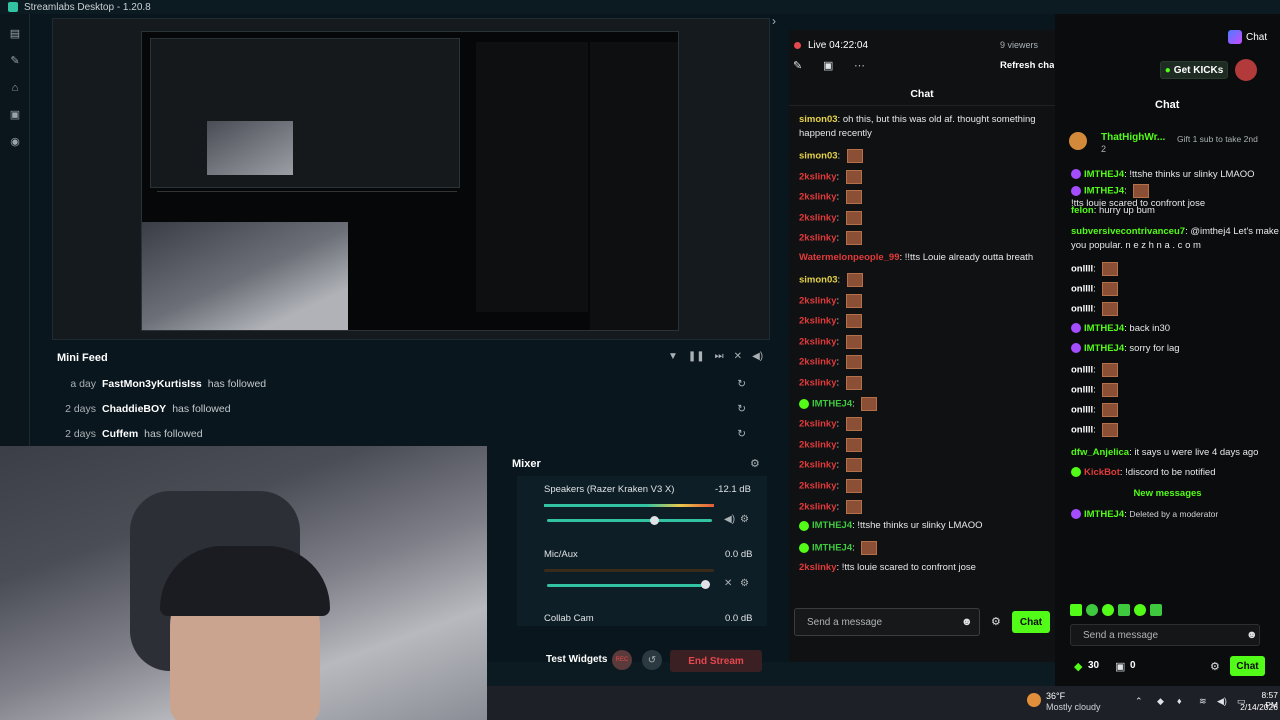 Image resolution: width=1280 pixels, height=720 pixels. Describe the element at coordinates (201, 409) in the screenshot. I see `feed-action: has followed` at that location.